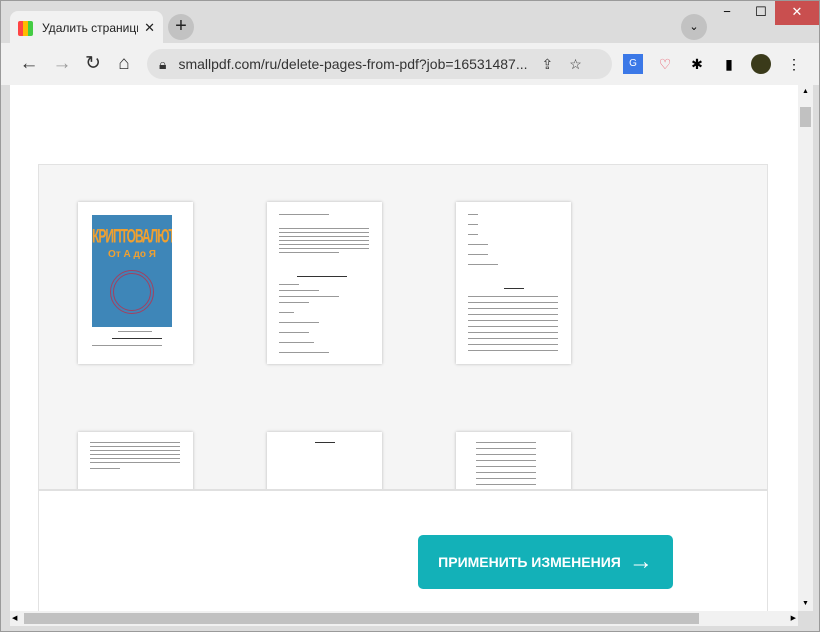 The height and width of the screenshot is (632, 820). I want to click on horizontal-scroll-thumb, so click(361, 618).